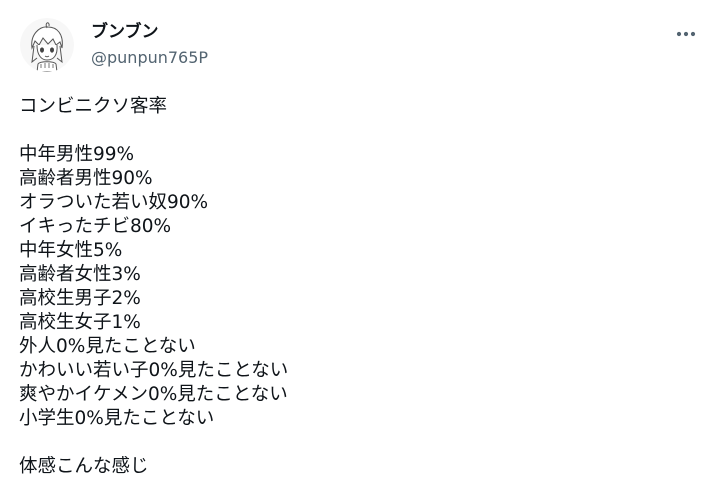 This screenshot has height=483, width=713. I want to click on tweet-line: 中年女性5%, so click(71, 250).